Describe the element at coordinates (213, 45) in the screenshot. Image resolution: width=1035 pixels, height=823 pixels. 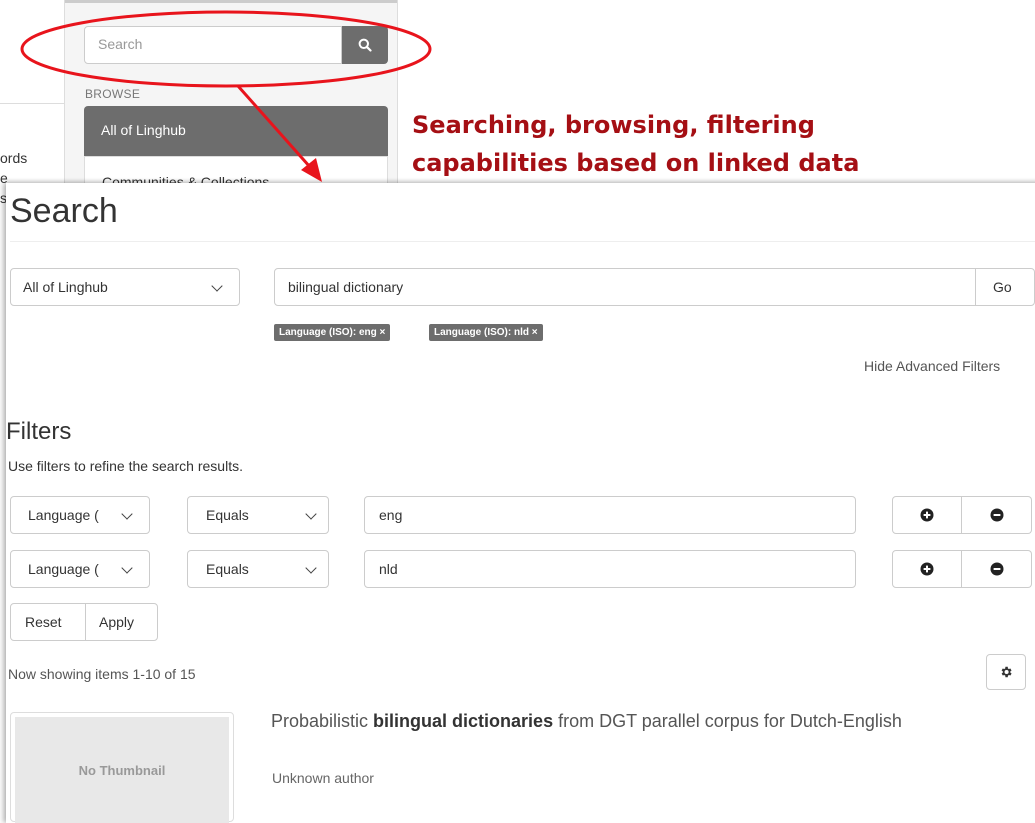
I see `sidebar-search-input: Search` at that location.